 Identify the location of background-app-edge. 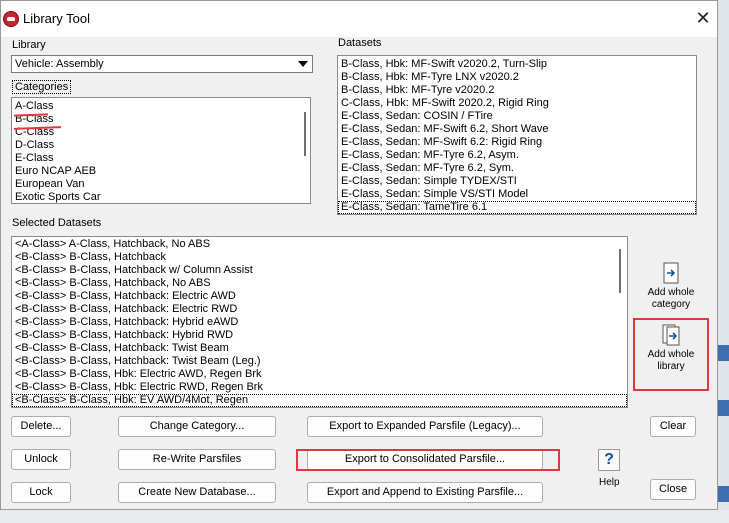
(723, 261).